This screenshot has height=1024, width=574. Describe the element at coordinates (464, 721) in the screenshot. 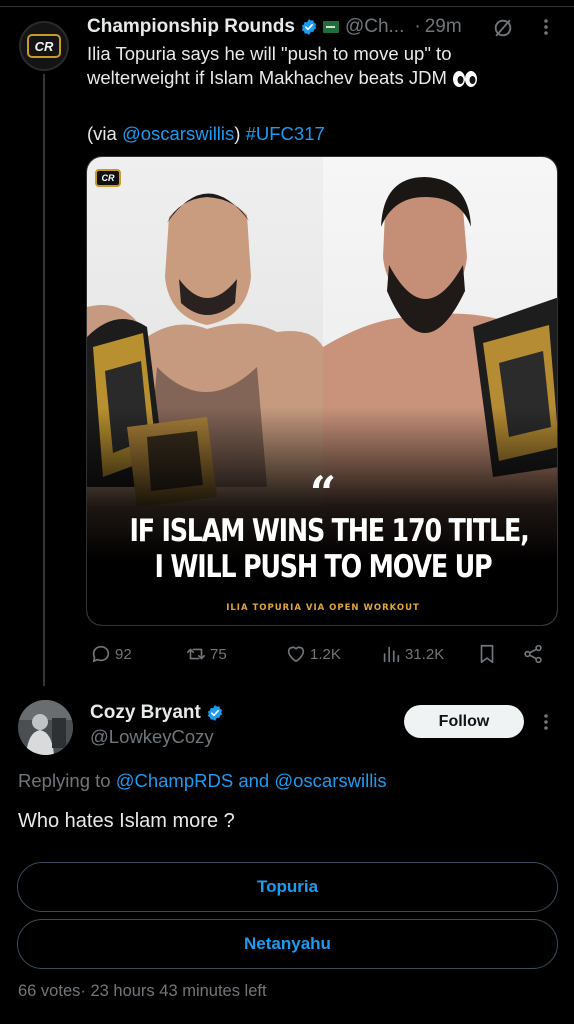

I see `follow-button: Follow` at that location.